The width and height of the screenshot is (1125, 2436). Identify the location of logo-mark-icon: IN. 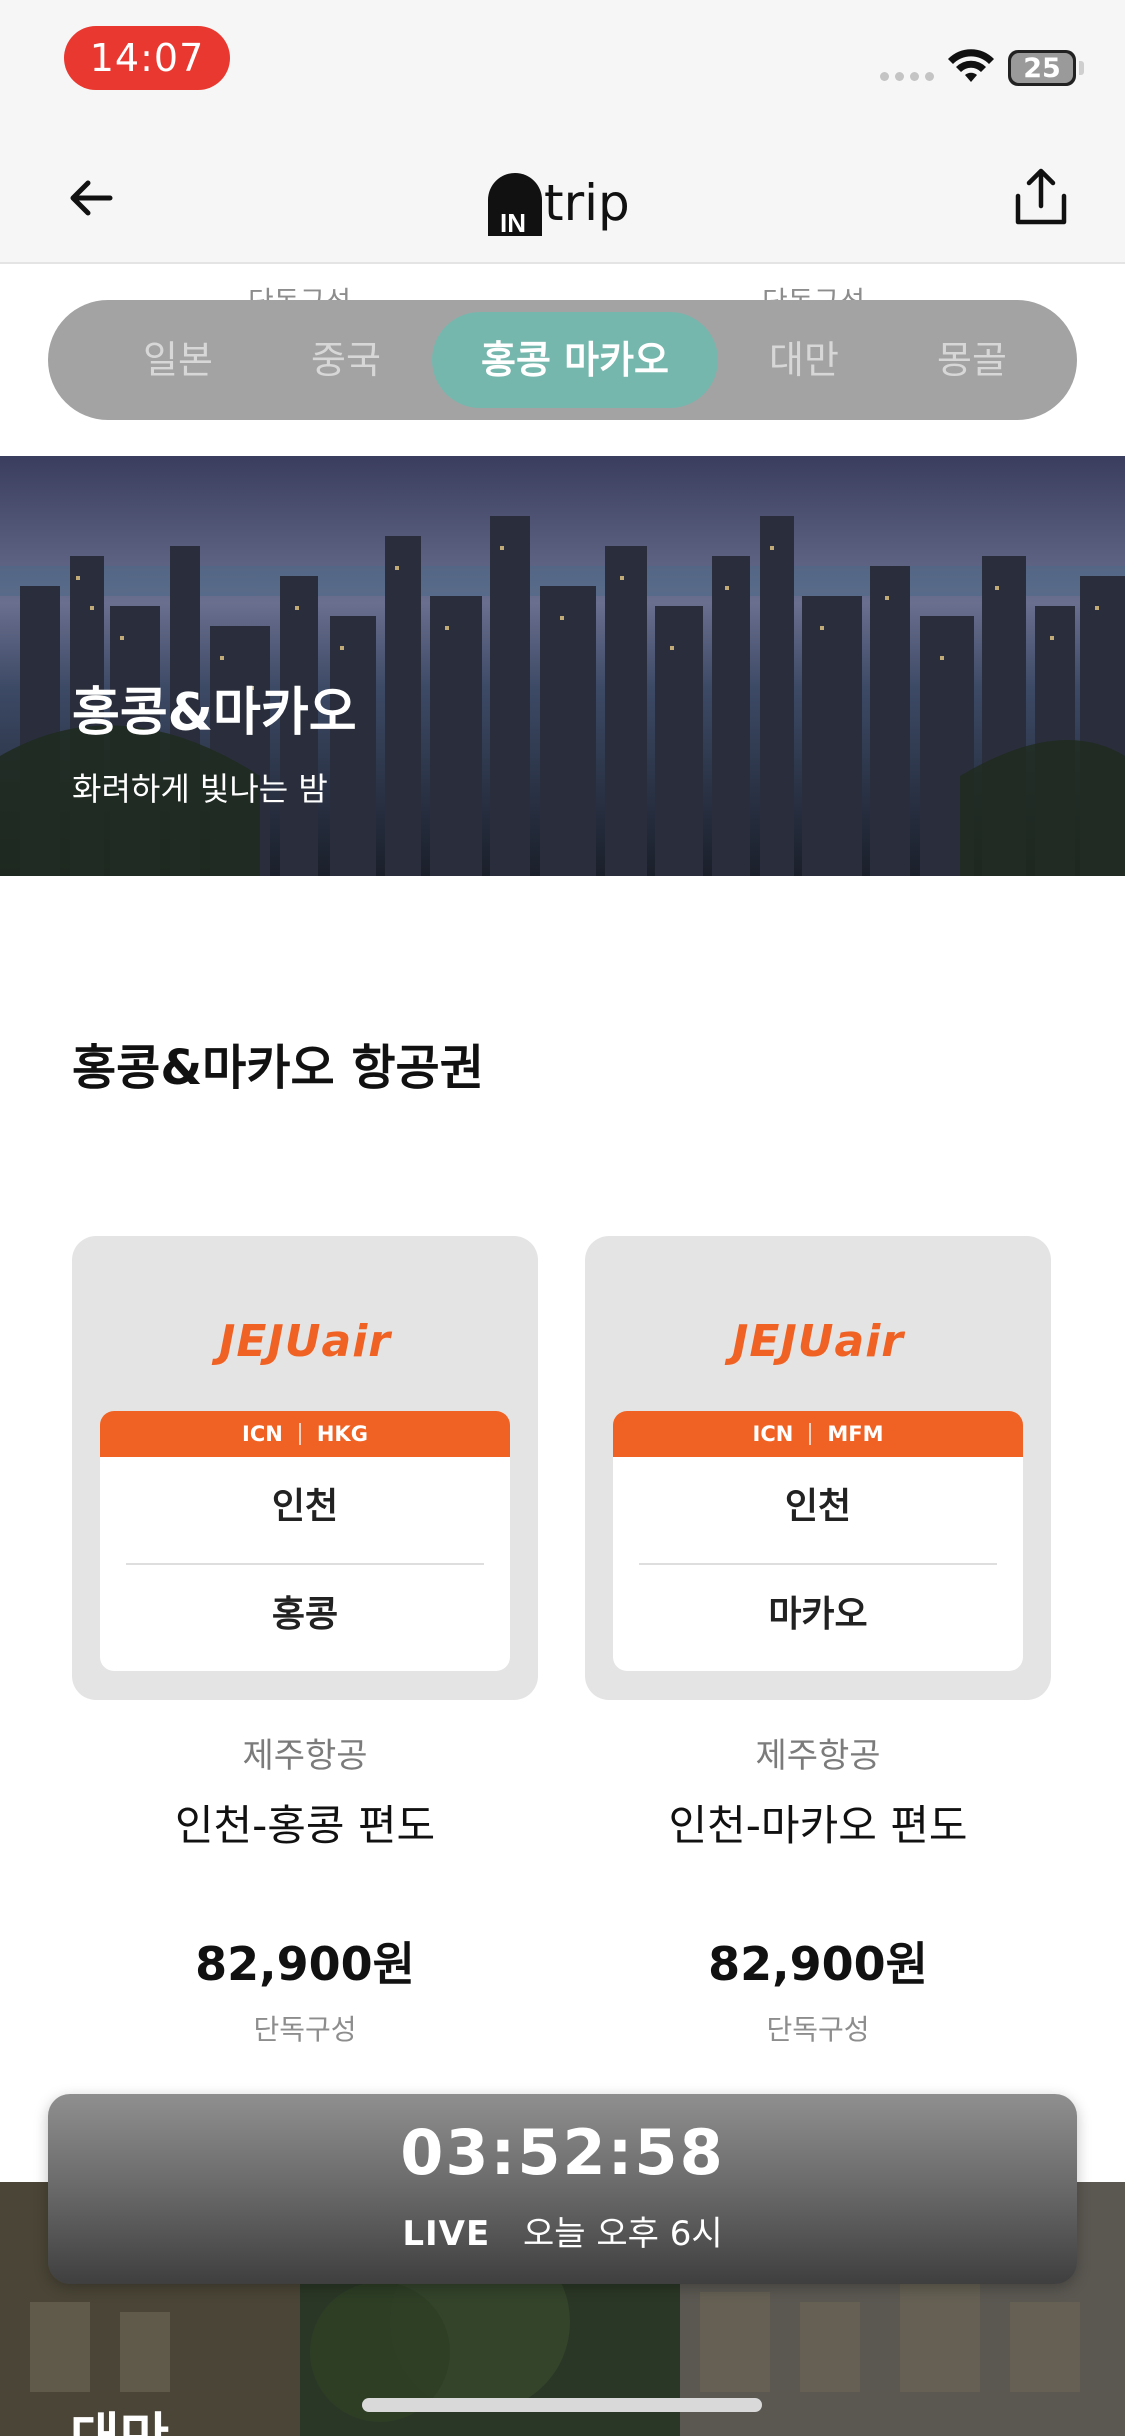
(515, 205).